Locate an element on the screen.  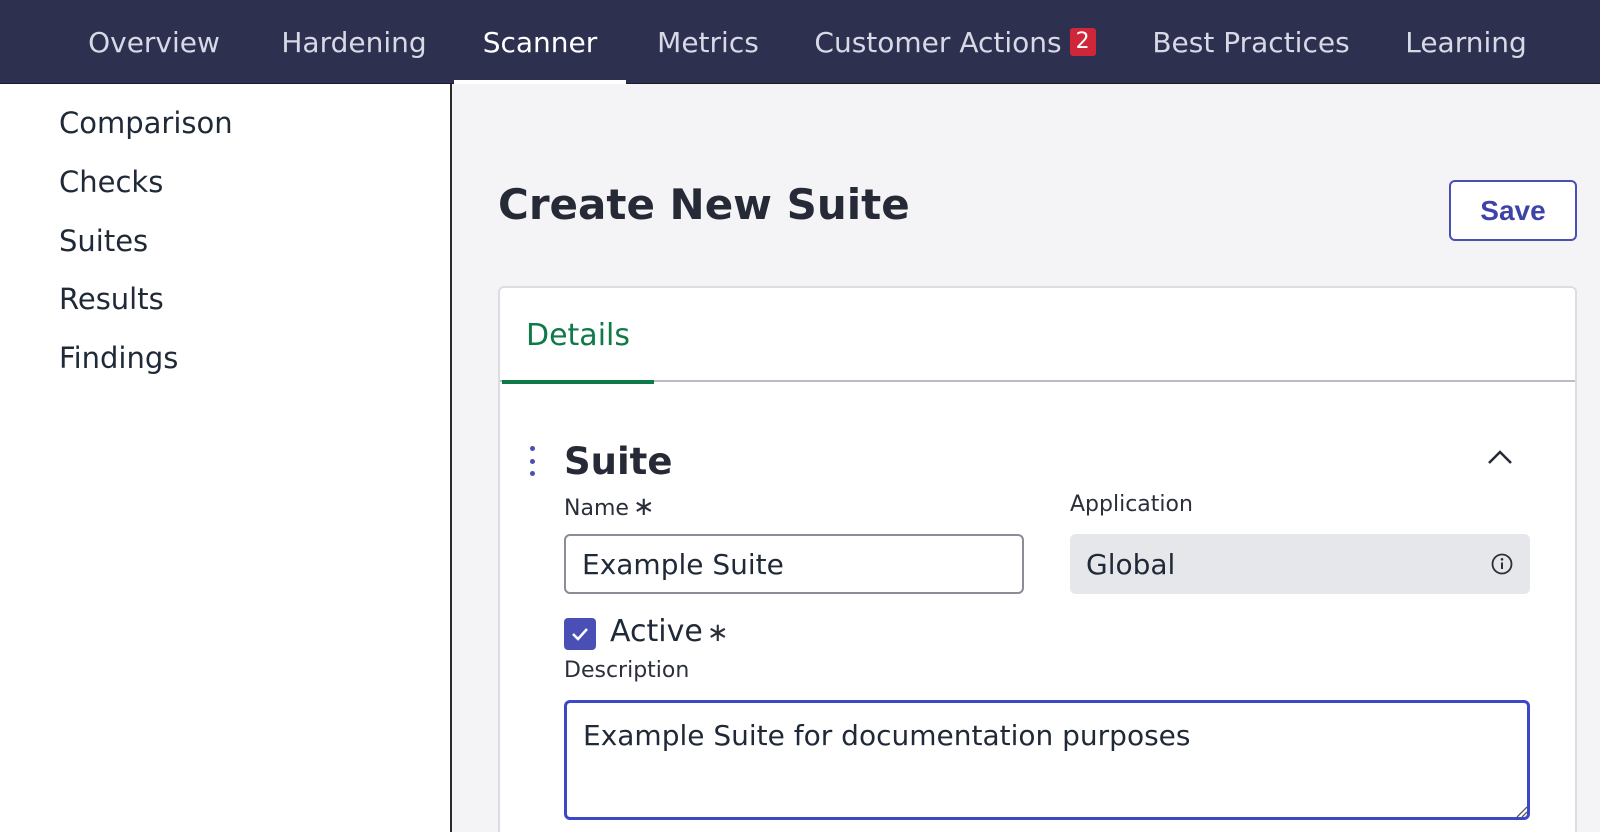
card-tab-bar: Details is located at coordinates (1037, 336).